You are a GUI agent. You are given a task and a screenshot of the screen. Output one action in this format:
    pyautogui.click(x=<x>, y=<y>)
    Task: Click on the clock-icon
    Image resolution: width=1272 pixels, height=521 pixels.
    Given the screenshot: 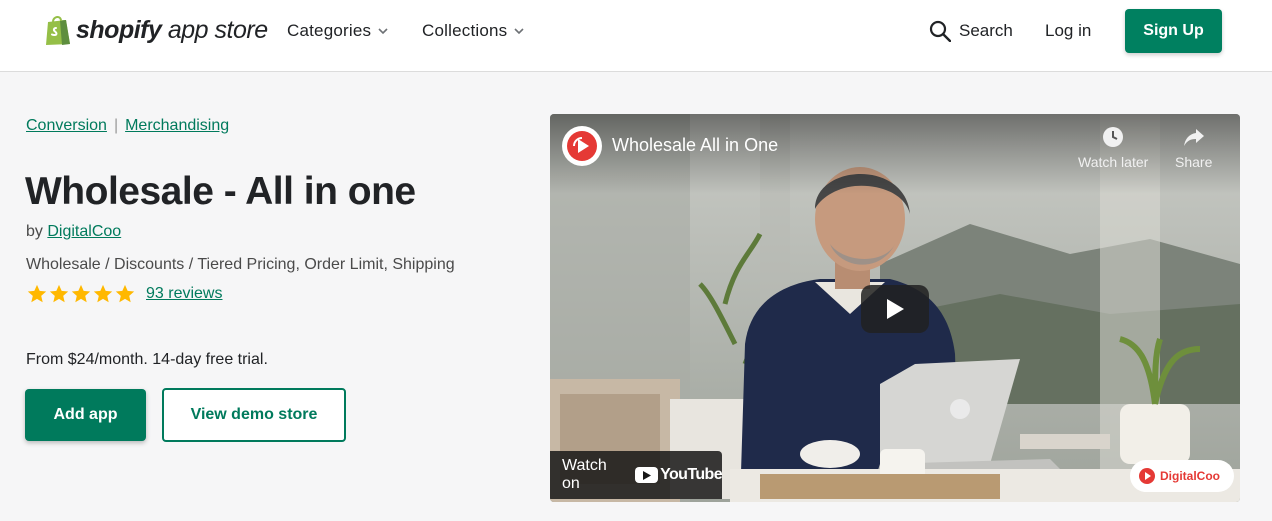 What is the action you would take?
    pyautogui.click(x=1113, y=137)
    